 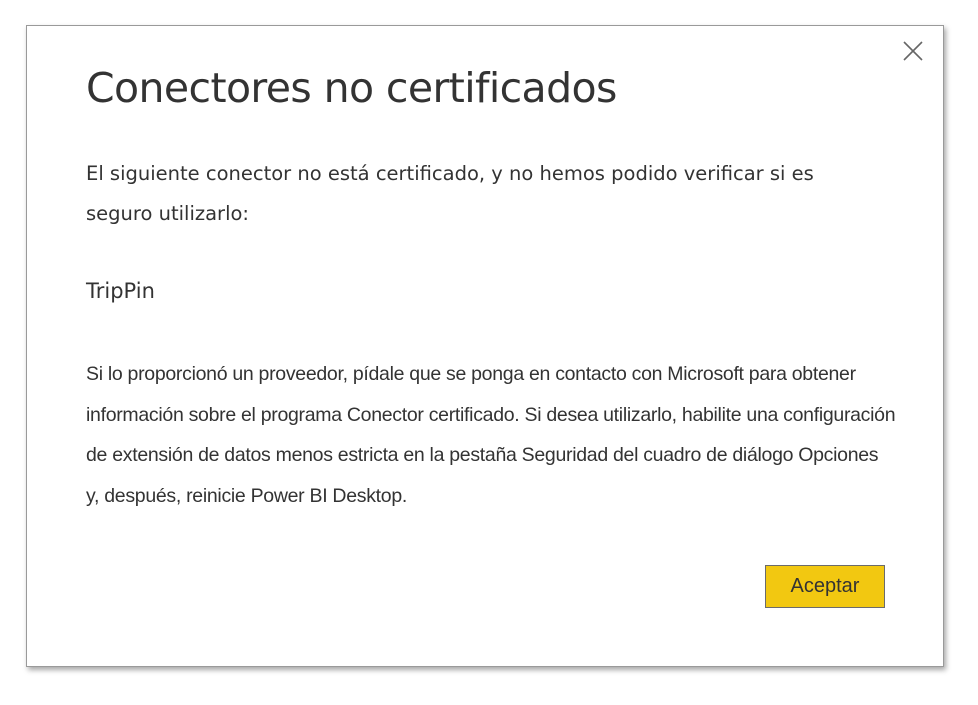 I want to click on accept-button: Aceptar, so click(x=825, y=586).